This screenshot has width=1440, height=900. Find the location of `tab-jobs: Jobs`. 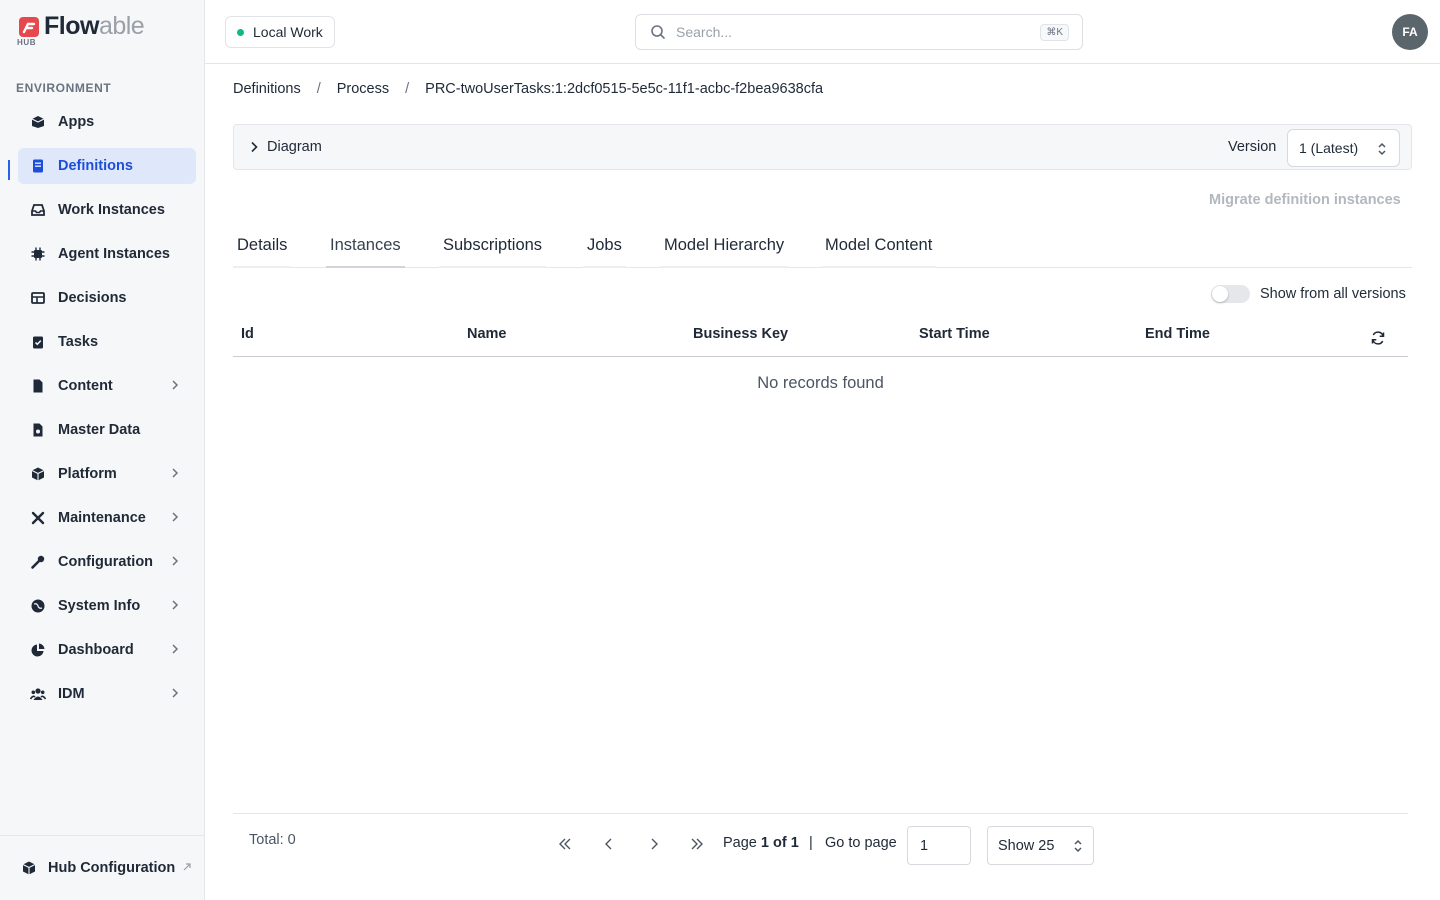

tab-jobs: Jobs is located at coordinates (604, 252).